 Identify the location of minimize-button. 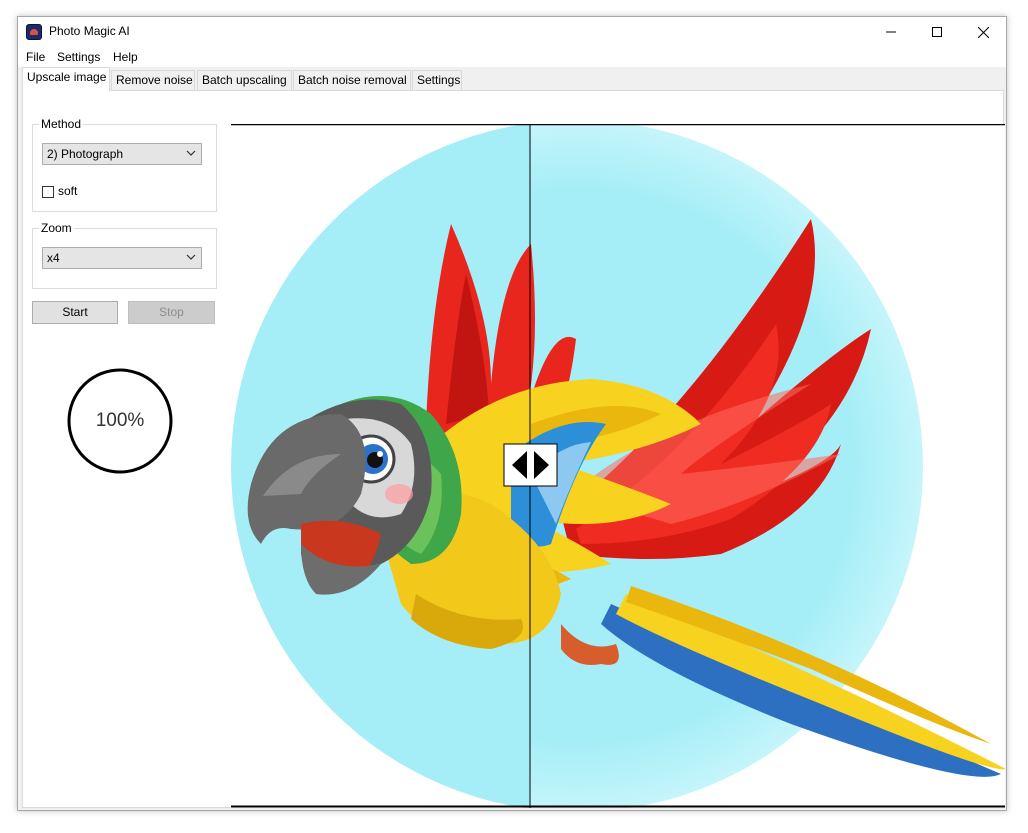
(891, 32).